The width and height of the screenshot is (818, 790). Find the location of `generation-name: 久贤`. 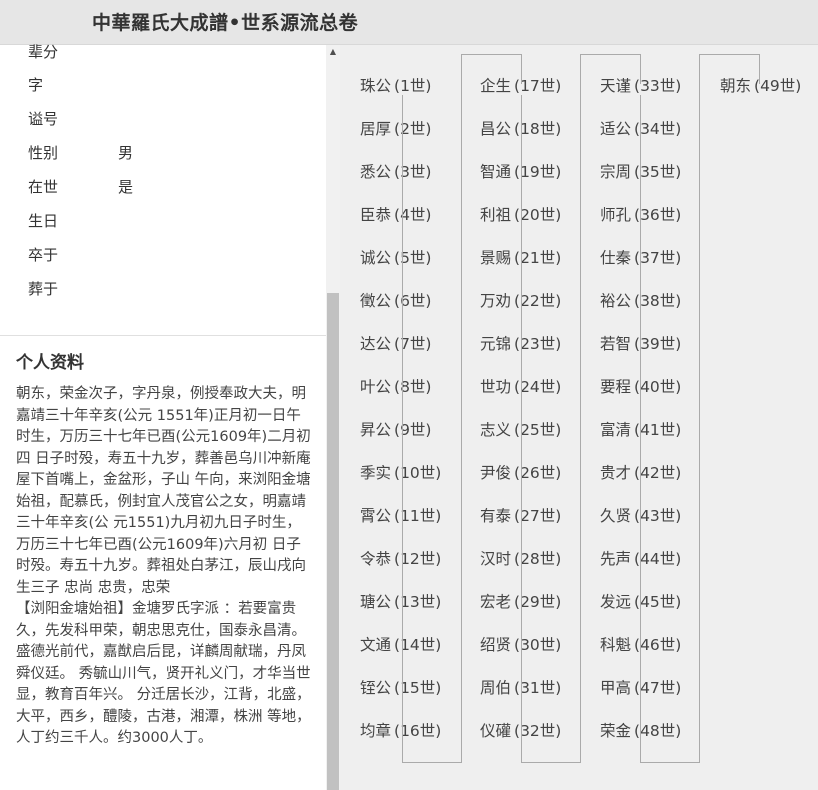

generation-name: 久贤 is located at coordinates (615, 516).